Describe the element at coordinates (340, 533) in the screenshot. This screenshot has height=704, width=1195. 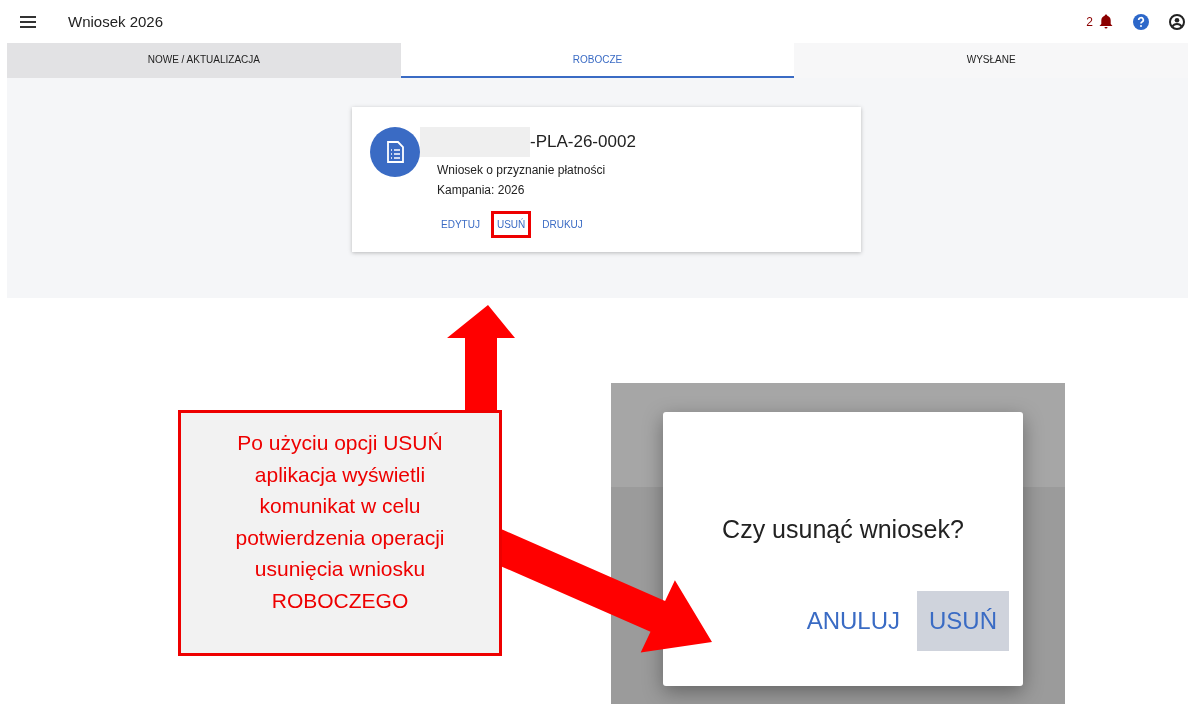
I see `annotation-callout: Po użyciu opcji USUŃ aplikacja wyświetli komunikat w celu potwierdzenia operacji usunięcia wniosku ROBOCZEGO` at that location.